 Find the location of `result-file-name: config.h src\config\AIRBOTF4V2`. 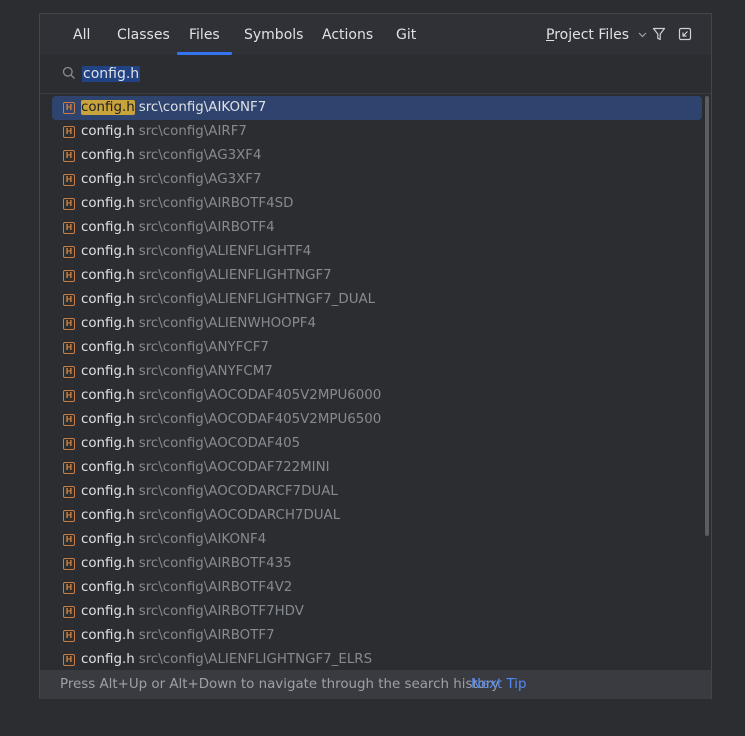

result-file-name: config.h src\config\AIRBOTF4V2 is located at coordinates (186, 588).